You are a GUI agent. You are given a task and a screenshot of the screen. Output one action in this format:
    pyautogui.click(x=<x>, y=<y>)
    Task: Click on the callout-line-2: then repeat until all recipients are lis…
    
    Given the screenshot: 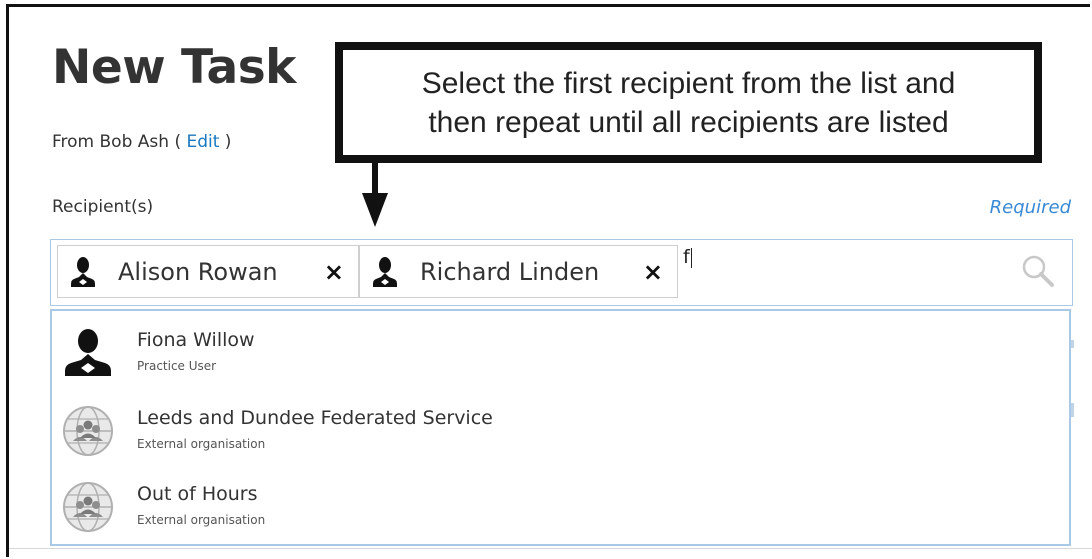 What is the action you would take?
    pyautogui.click(x=688, y=122)
    